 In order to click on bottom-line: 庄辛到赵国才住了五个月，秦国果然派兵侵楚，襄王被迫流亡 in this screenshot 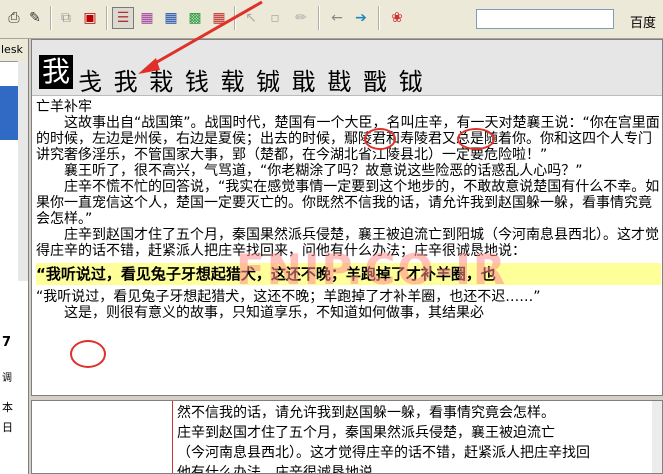, I will do `click(366, 433)`.